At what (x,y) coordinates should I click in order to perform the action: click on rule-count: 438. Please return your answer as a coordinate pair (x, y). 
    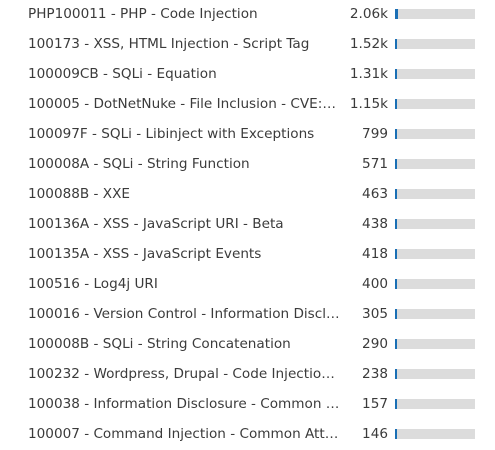
    Looking at the image, I should click on (375, 224).